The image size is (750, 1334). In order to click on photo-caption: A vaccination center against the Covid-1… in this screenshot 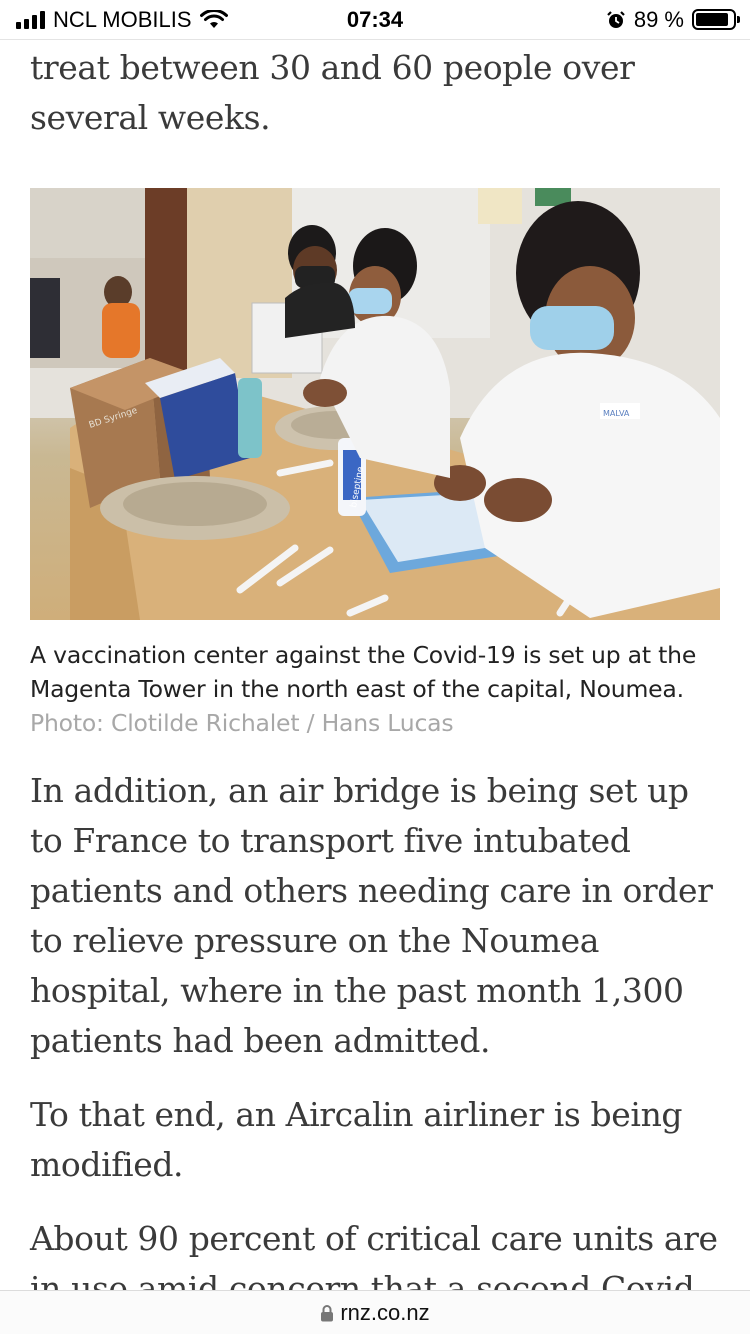, I will do `click(375, 689)`.